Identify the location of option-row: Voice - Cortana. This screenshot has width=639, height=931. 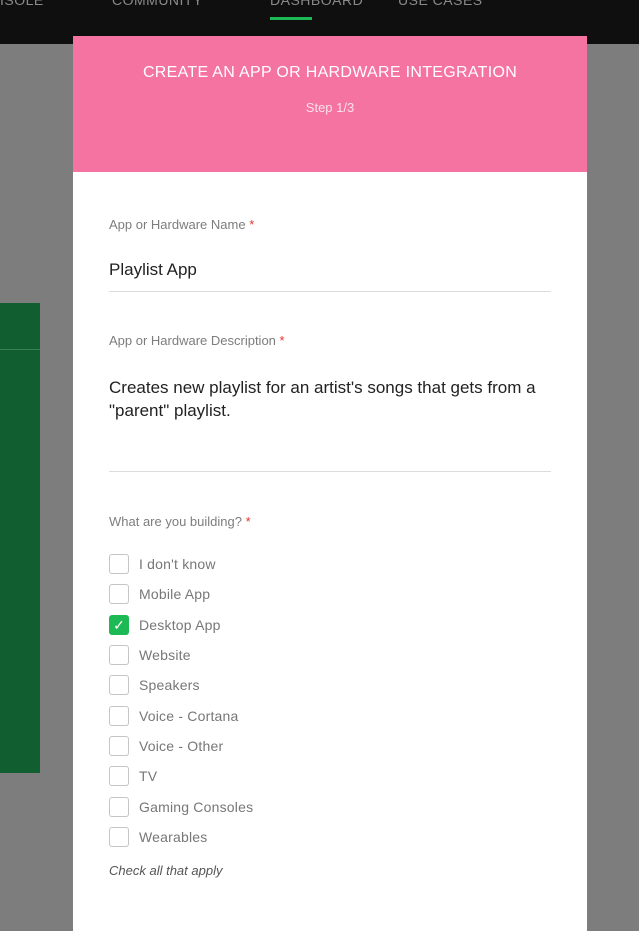
(181, 715).